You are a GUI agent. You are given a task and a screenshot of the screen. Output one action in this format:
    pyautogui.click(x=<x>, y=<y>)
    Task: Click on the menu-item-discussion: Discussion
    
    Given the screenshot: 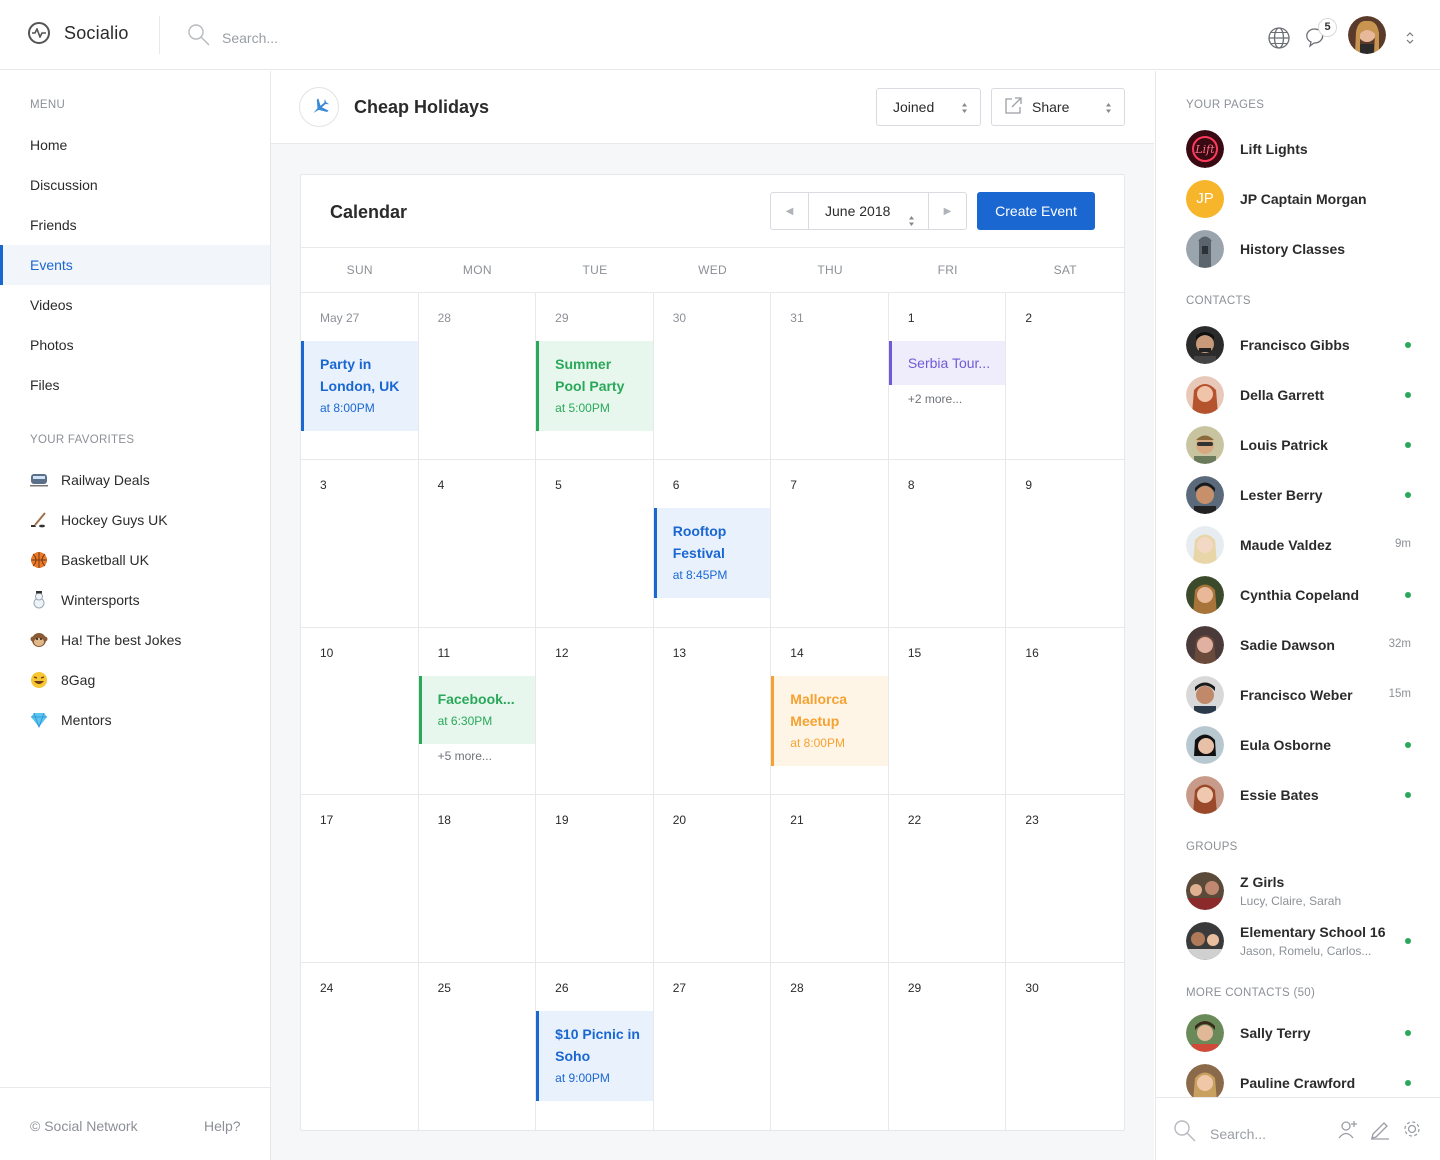 What is the action you would take?
    pyautogui.click(x=135, y=185)
    